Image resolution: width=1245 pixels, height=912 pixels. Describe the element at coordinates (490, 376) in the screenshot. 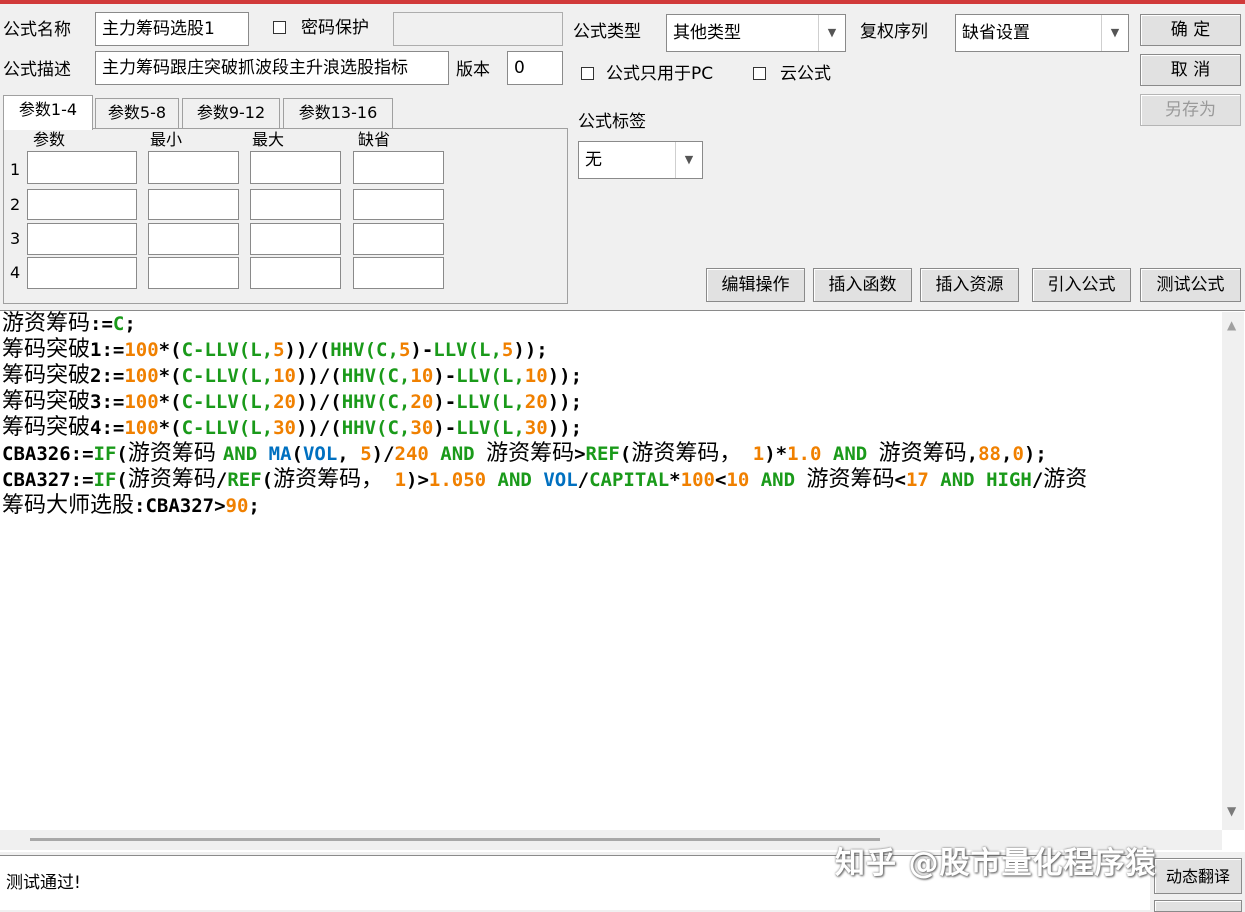

I see `code-token: LLV(L,` at that location.